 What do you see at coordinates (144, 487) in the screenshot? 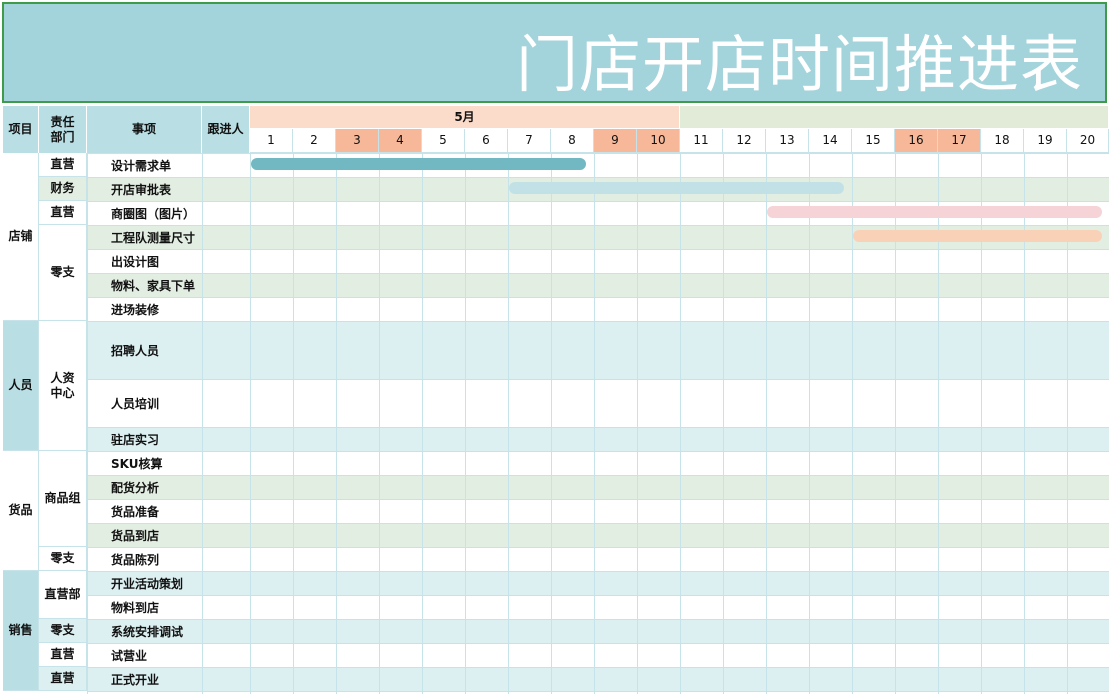
I see `task-name: 配货分析` at bounding box center [144, 487].